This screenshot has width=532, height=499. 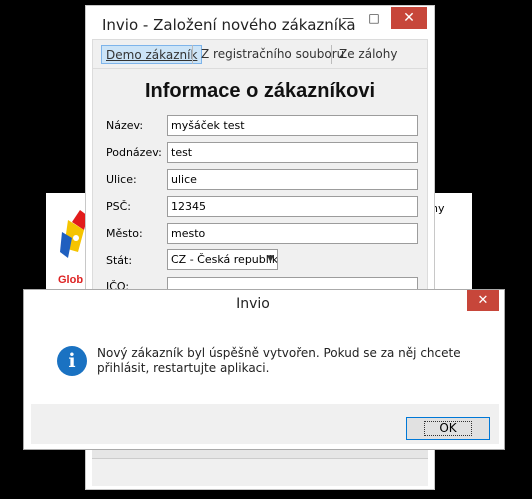 What do you see at coordinates (71, 280) in the screenshot?
I see `brand-text: Glob` at bounding box center [71, 280].